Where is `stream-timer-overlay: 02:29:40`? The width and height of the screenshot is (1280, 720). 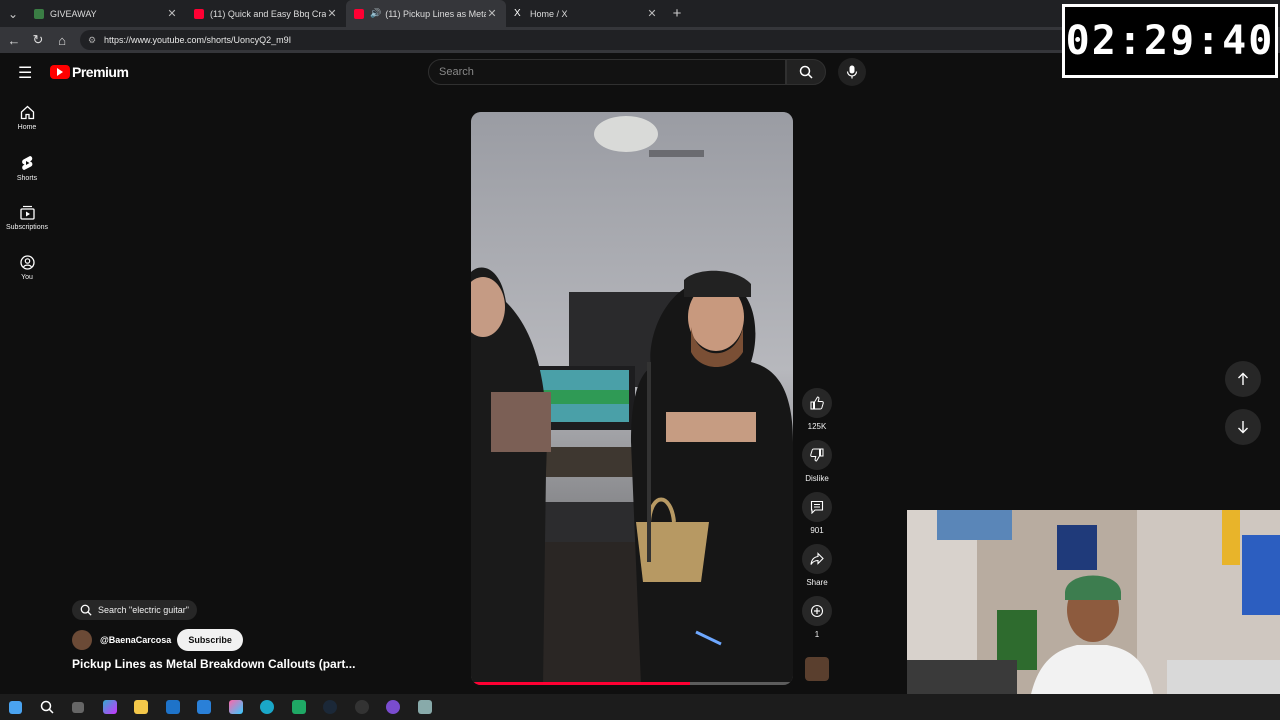 stream-timer-overlay: 02:29:40 is located at coordinates (1170, 41).